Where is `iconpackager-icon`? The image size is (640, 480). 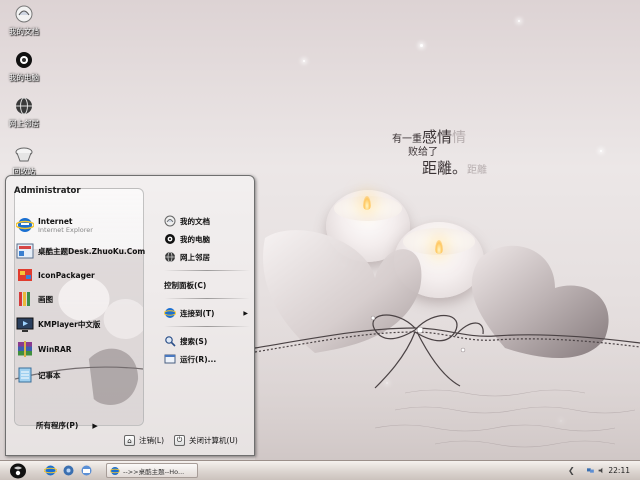
iconpackager-icon is located at coordinates (25, 275).